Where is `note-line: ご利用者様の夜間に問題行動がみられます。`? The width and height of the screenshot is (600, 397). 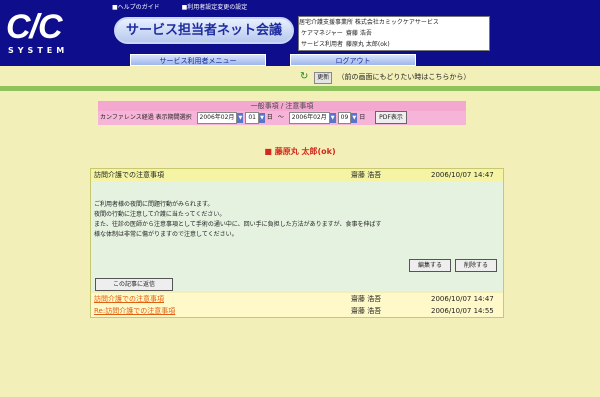
note-line: ご利用者様の夜間に問題行動がみられます。 is located at coordinates (154, 204).